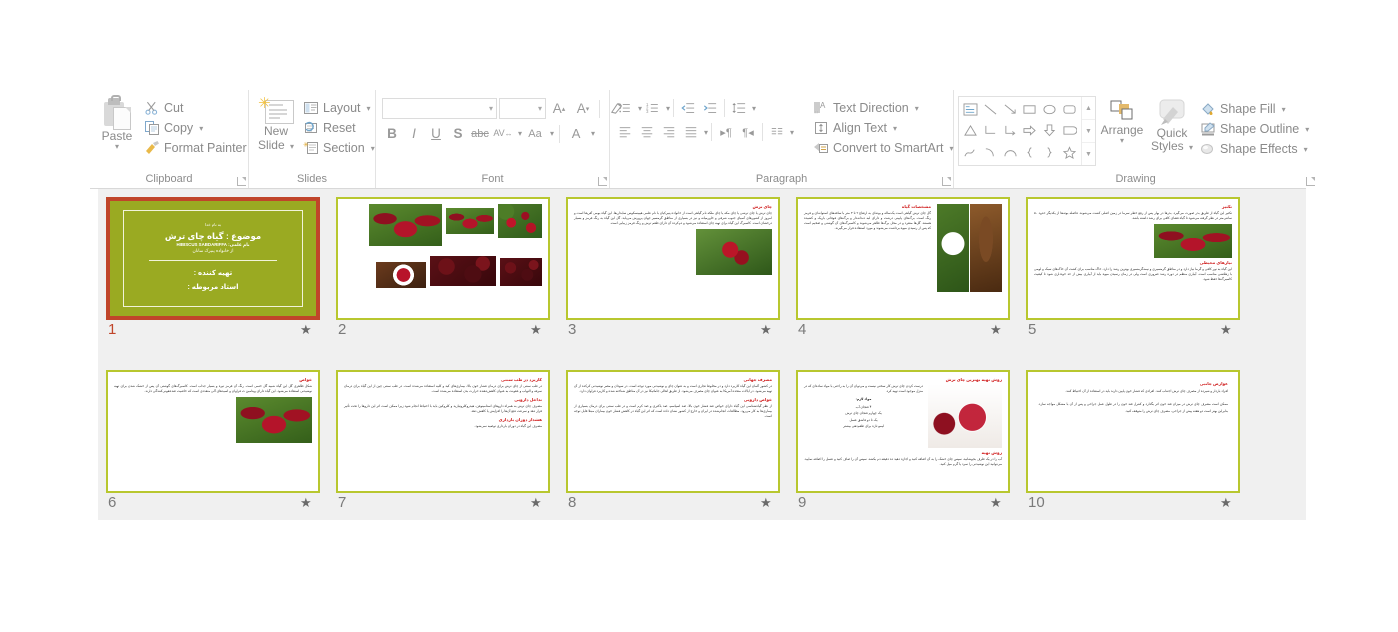  Describe the element at coordinates (552, 133) in the screenshot. I see `change-case-chevron-down-icon: ▾` at that location.